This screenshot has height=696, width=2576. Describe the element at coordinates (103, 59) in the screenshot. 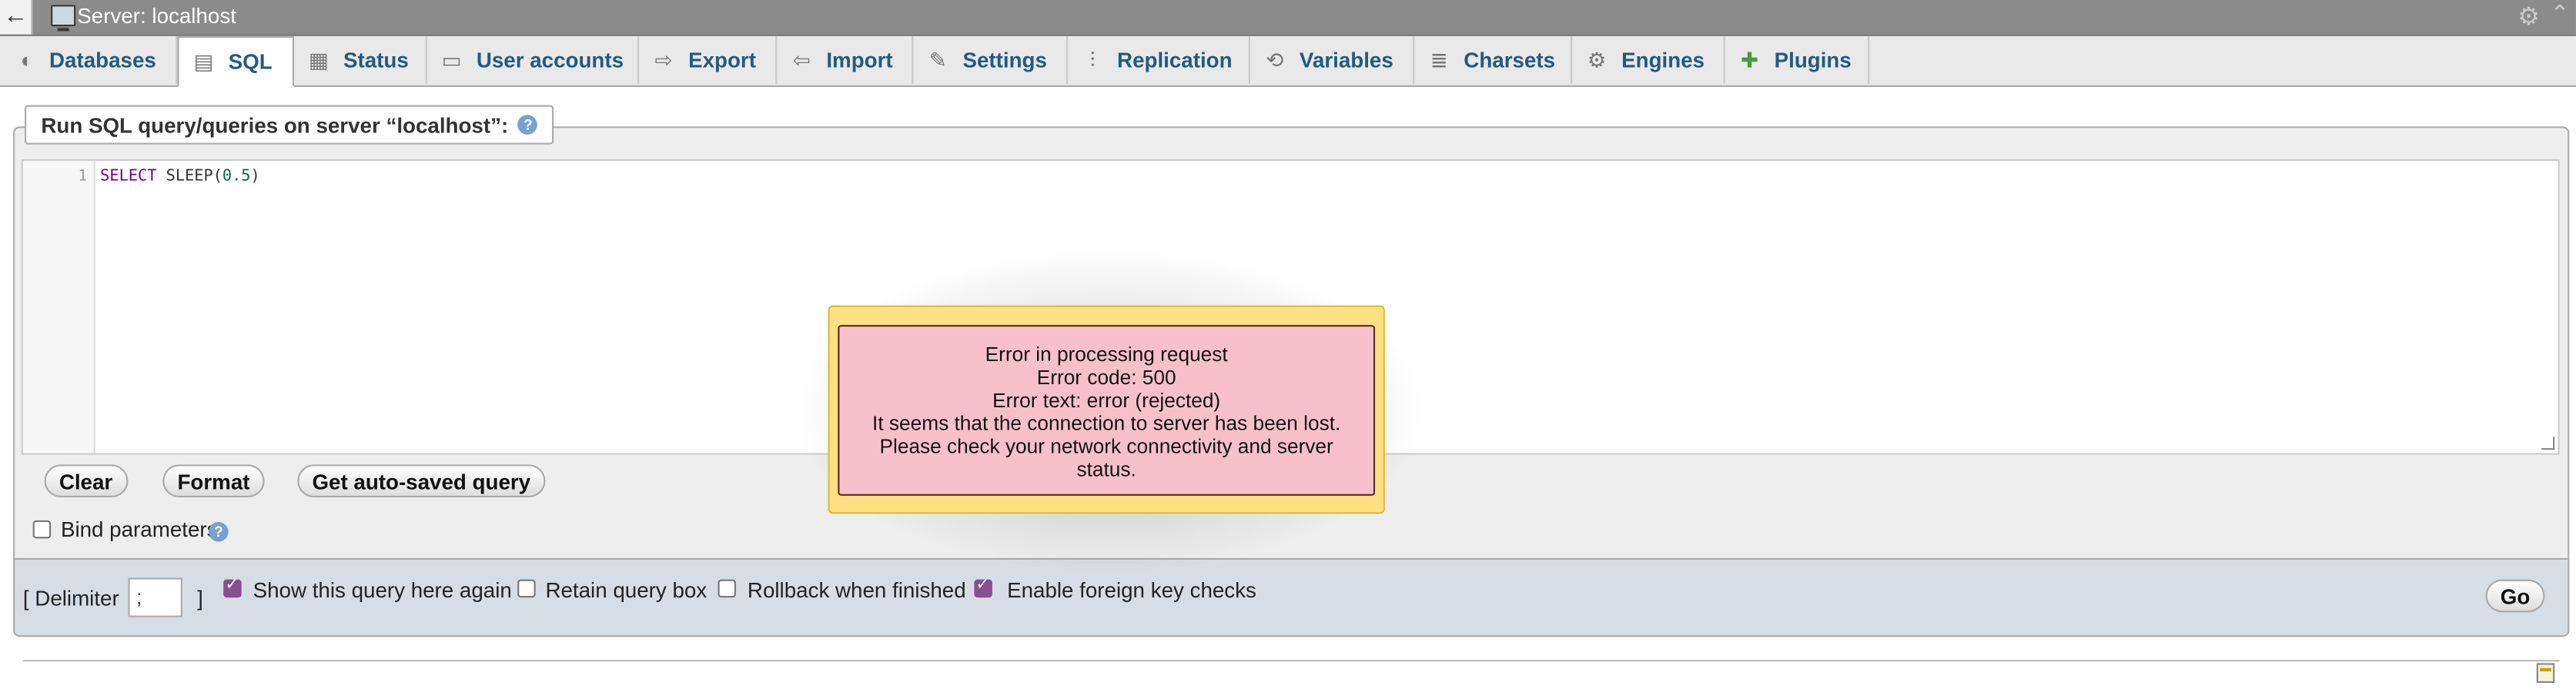

I see `tab-label: Databases` at that location.